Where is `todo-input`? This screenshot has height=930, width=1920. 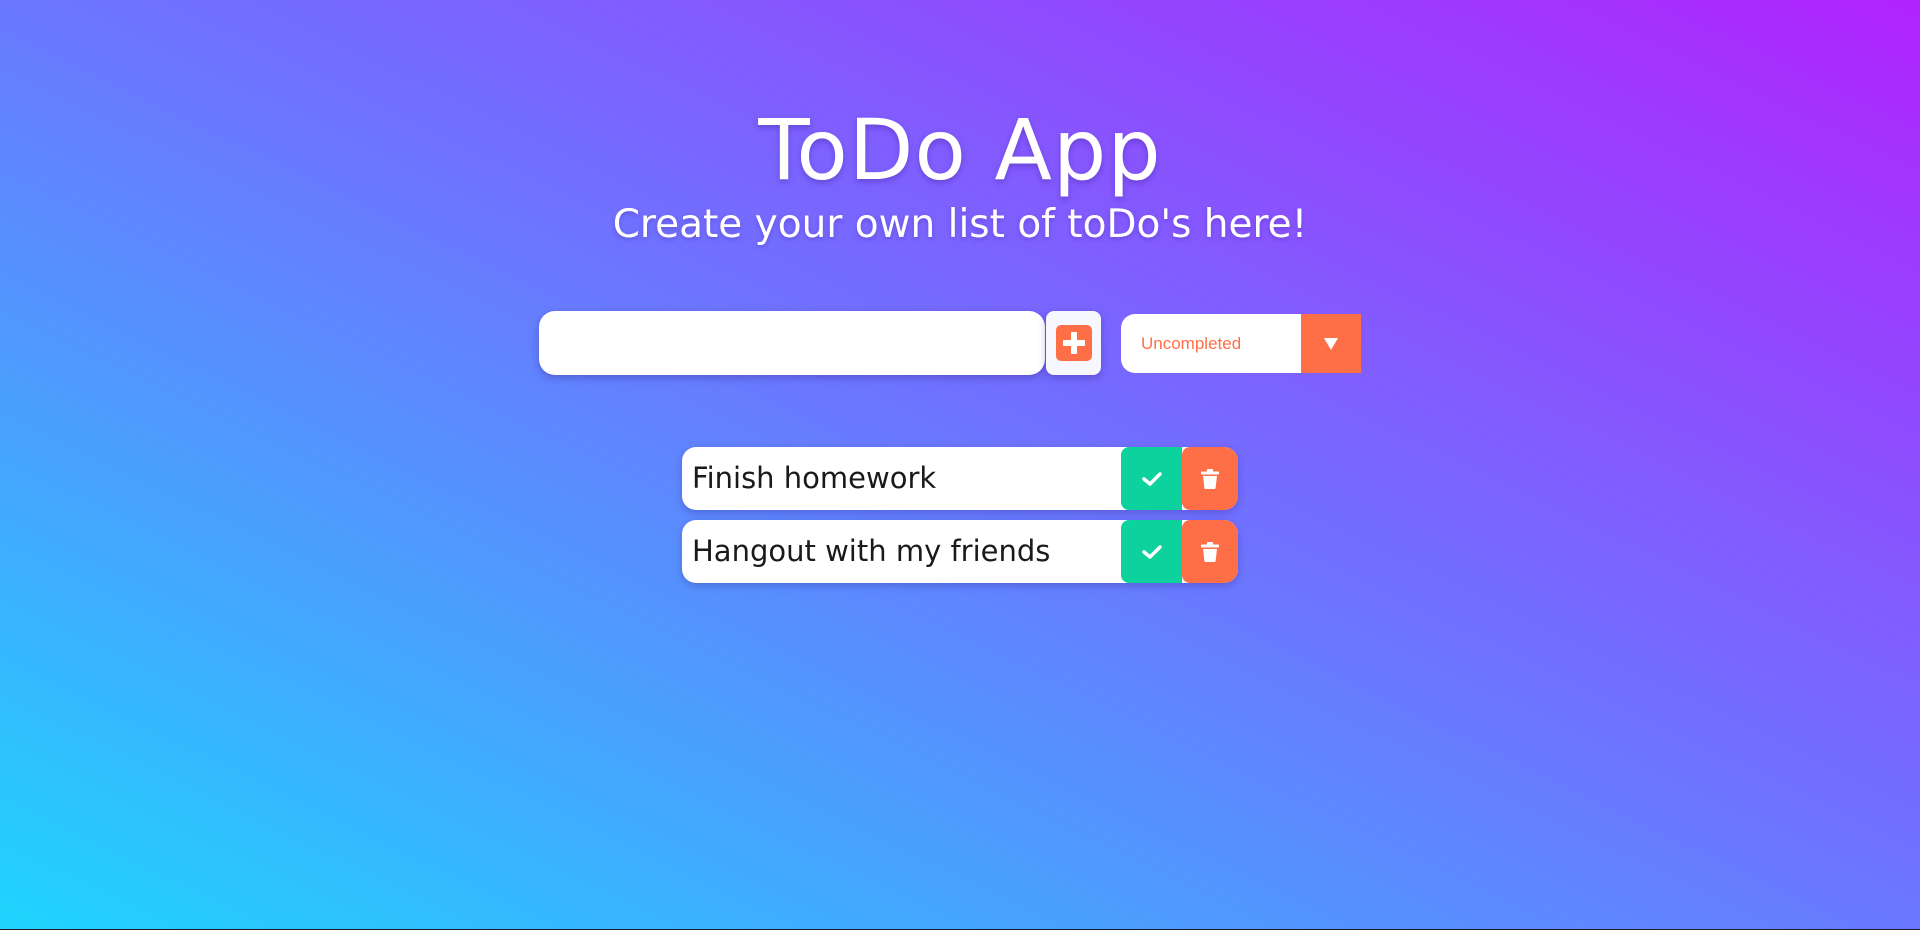
todo-input is located at coordinates (792, 343).